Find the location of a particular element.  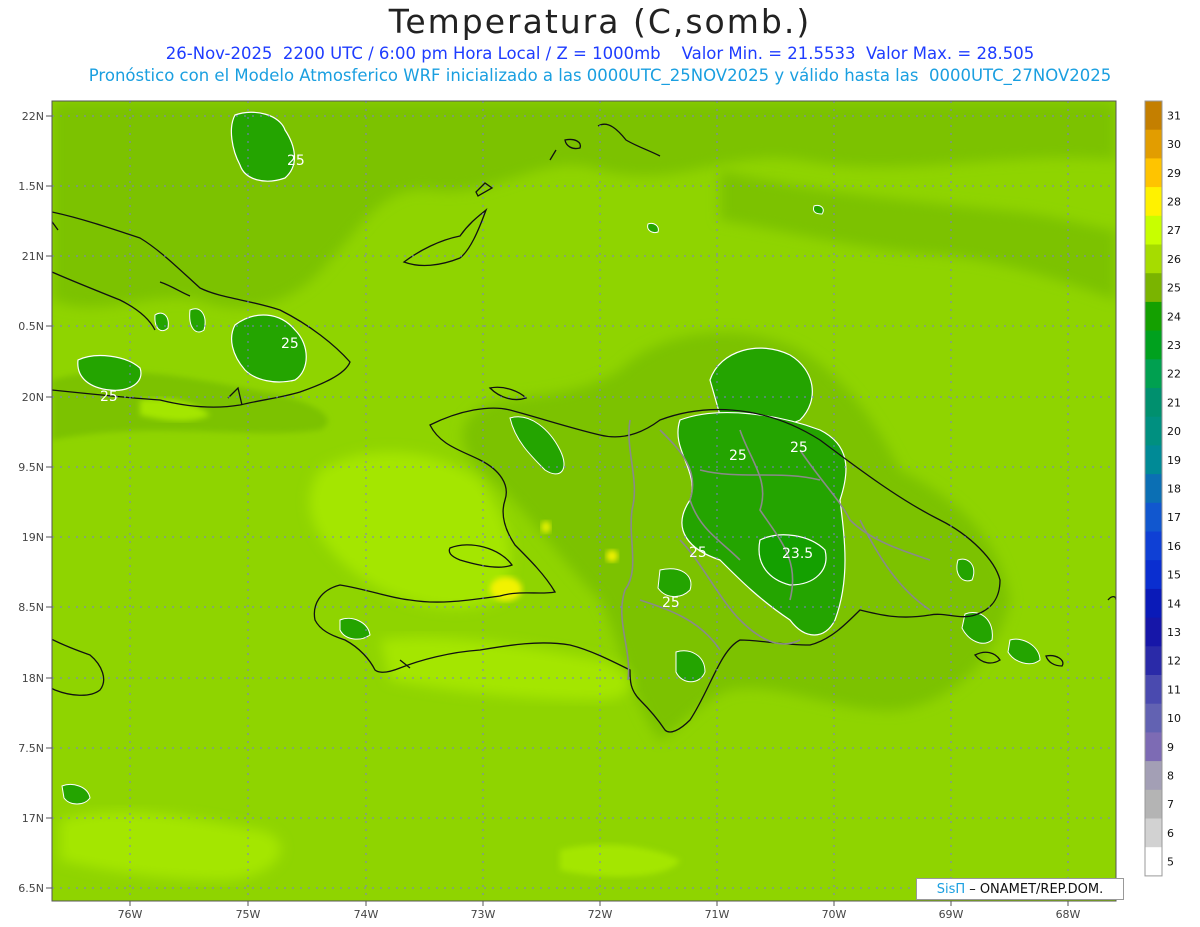

colorbar-label: 24 is located at coordinates (1174, 316).